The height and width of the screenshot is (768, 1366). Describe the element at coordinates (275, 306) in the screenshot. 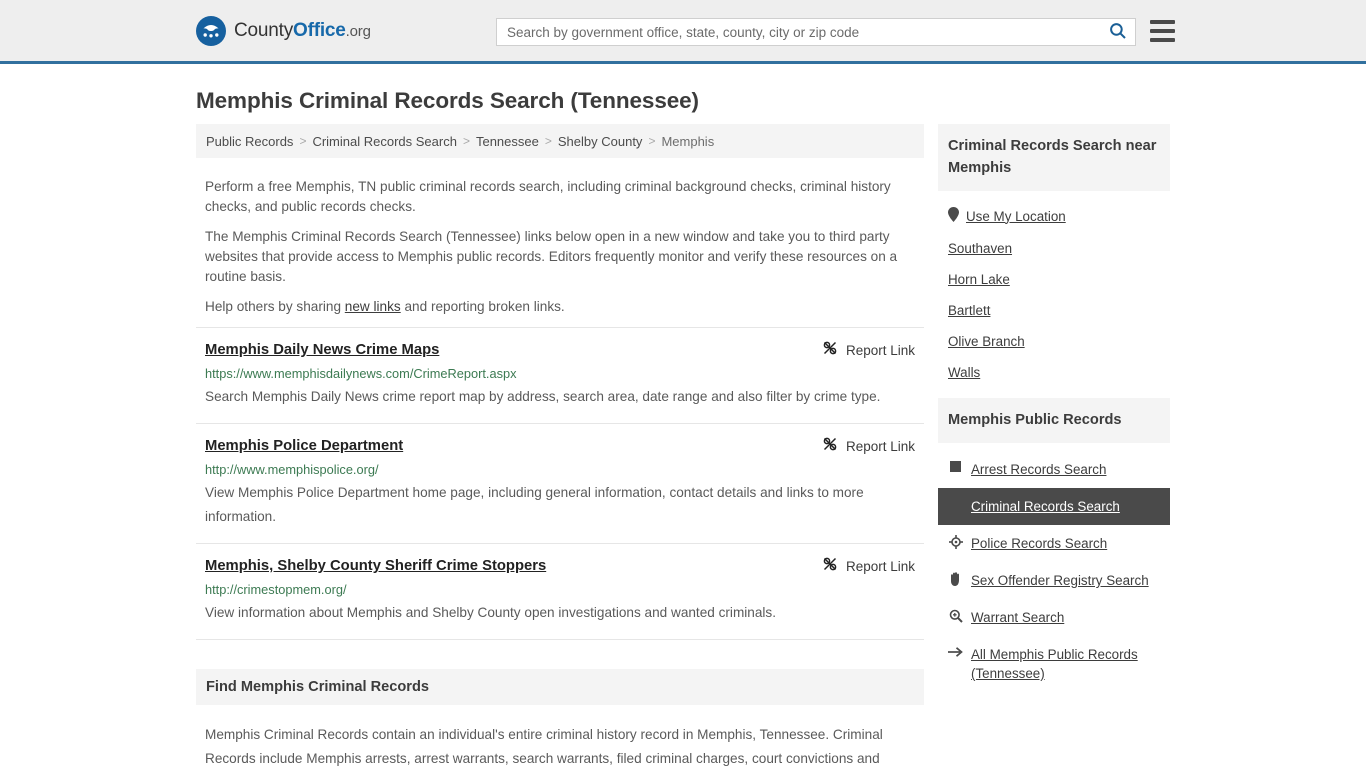

I see `intro-p3-before: Help others by sharing` at that location.